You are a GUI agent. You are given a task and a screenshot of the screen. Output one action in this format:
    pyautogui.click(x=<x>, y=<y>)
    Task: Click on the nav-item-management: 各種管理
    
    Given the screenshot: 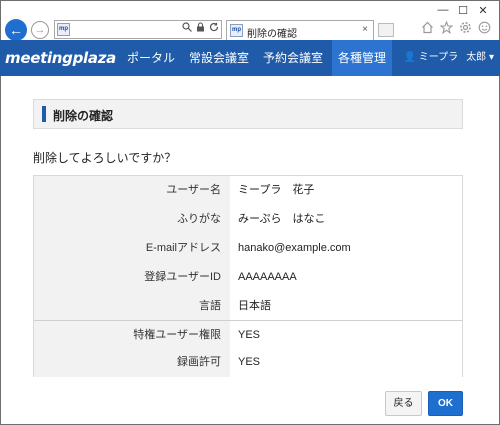 What is the action you would take?
    pyautogui.click(x=362, y=58)
    